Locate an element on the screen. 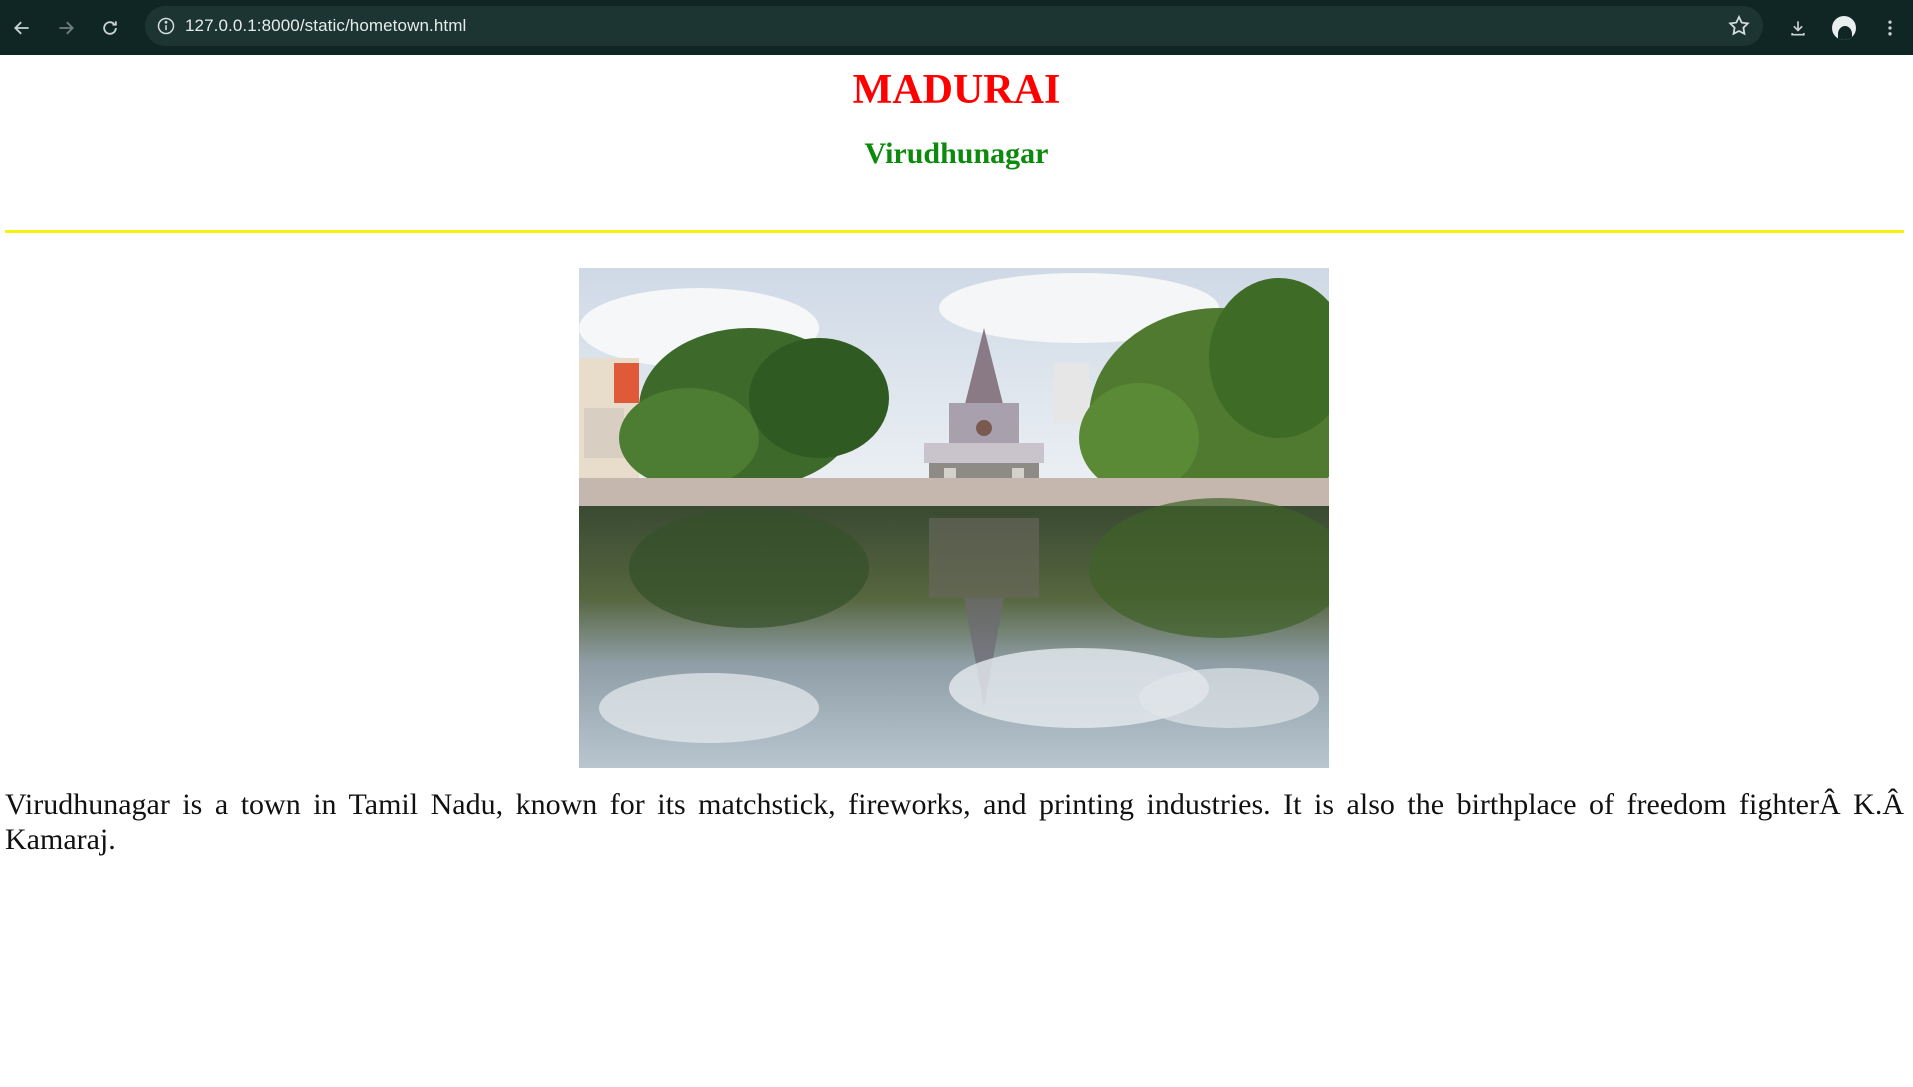 The image size is (1913, 1087). toolbar-right-actions is located at coordinates (1844, 27).